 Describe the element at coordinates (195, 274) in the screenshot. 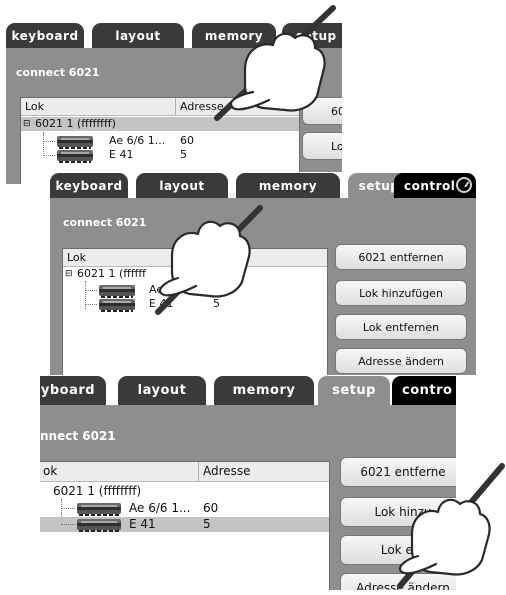

I see `tree-row-6021: ⊟ 6021 1 (ffffff` at that location.